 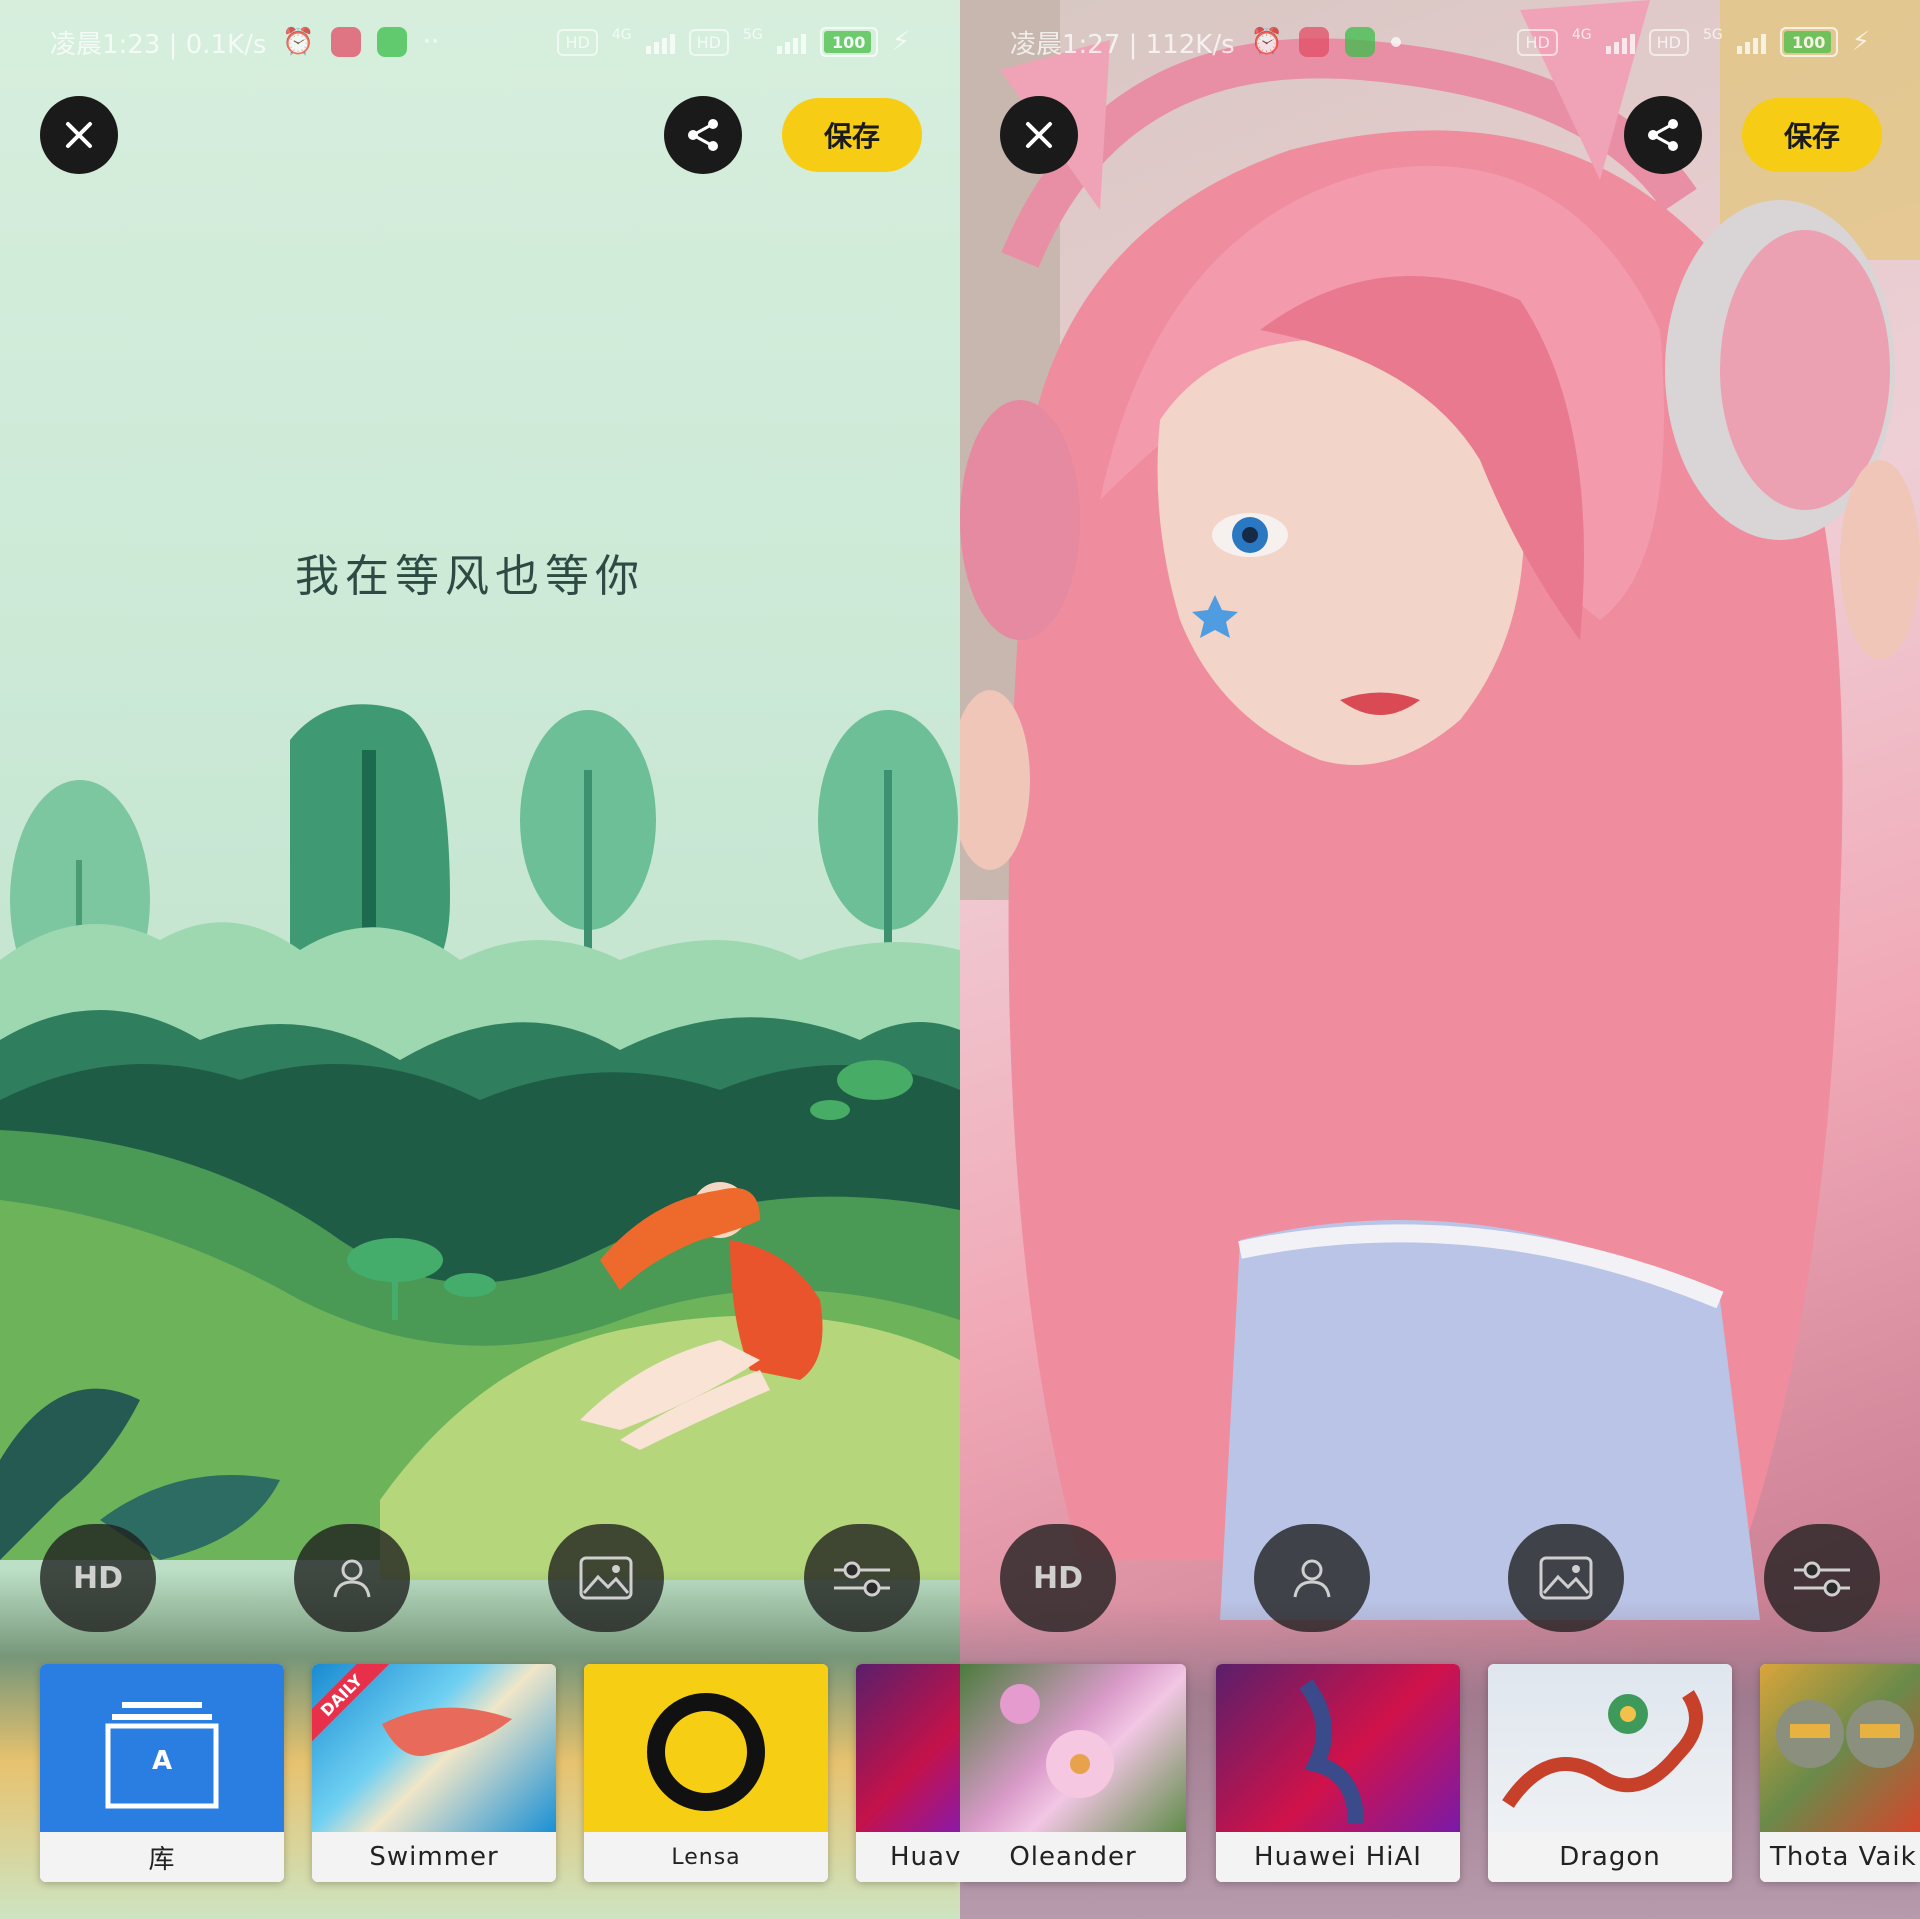 I want to click on card-label: Oleander, so click(x=1073, y=1857).